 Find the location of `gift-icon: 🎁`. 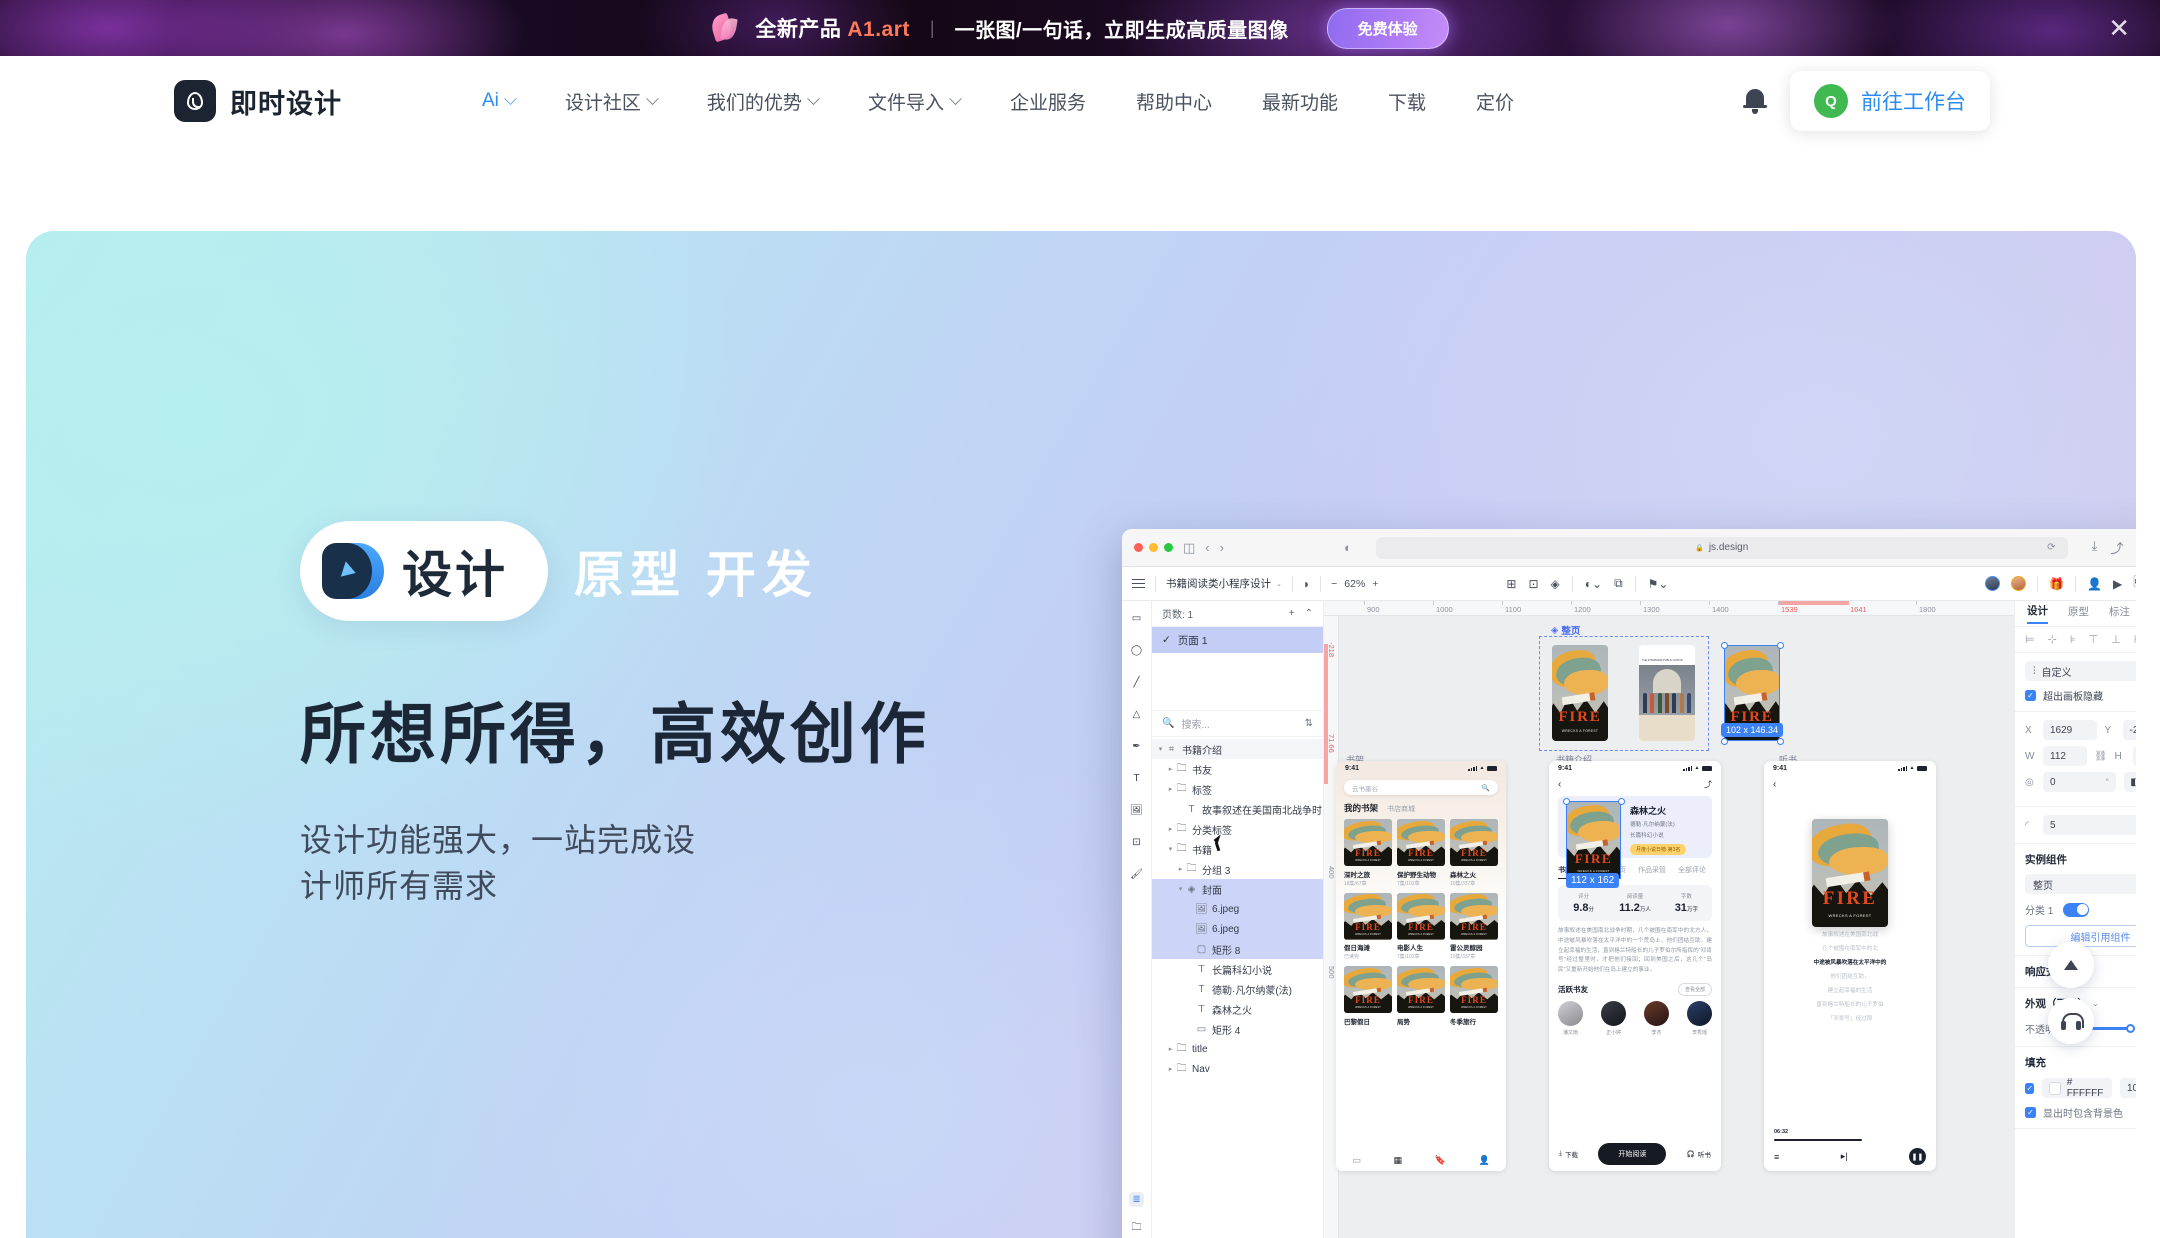

gift-icon: 🎁 is located at coordinates (2056, 584).